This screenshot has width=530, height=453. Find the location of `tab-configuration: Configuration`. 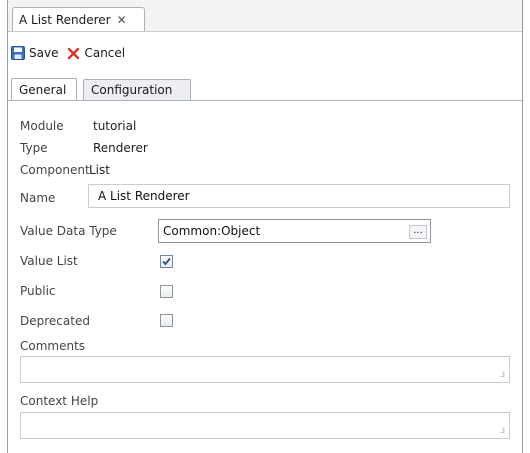

tab-configuration: Configuration is located at coordinates (137, 89).